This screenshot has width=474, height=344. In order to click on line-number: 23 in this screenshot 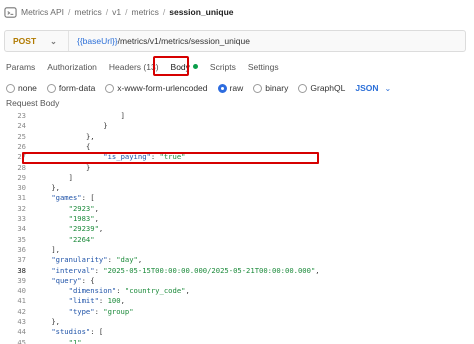, I will do `click(21, 115)`.